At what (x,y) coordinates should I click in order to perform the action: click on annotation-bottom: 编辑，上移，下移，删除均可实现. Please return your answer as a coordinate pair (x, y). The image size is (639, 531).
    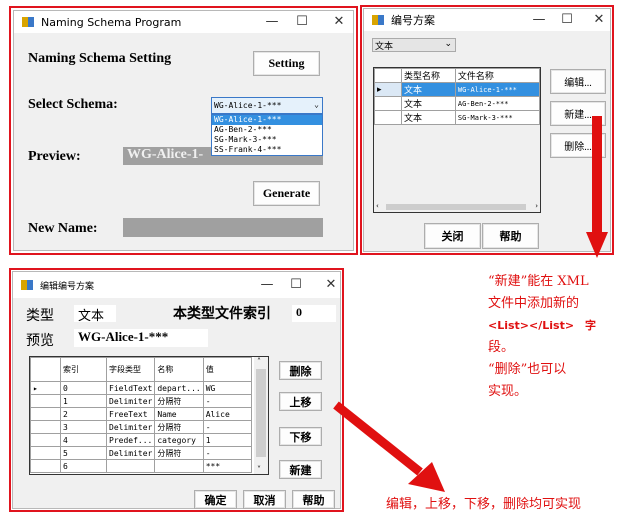
    Looking at the image, I should click on (484, 504).